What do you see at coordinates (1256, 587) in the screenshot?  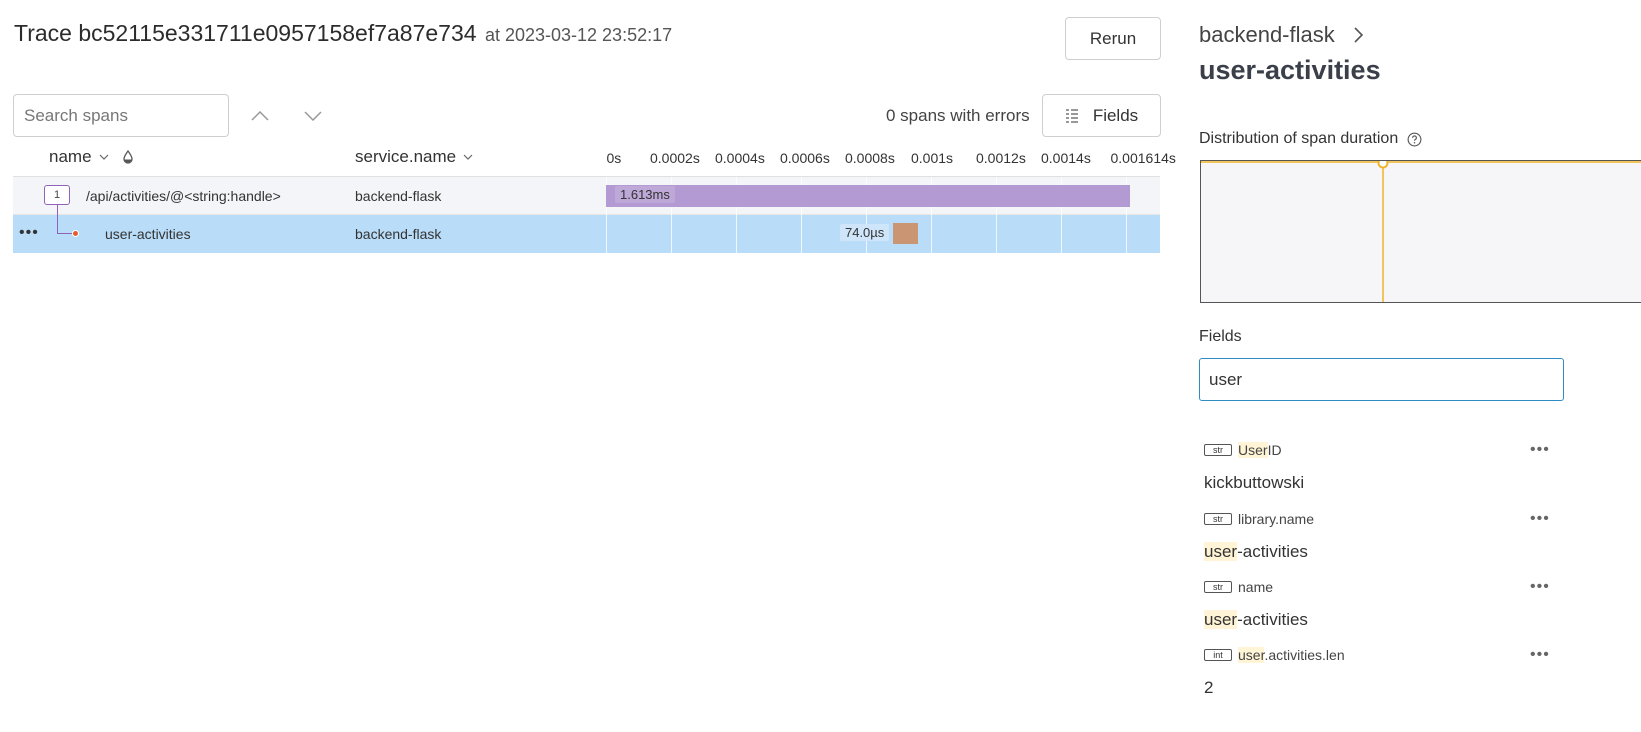 I see `field-name: name` at bounding box center [1256, 587].